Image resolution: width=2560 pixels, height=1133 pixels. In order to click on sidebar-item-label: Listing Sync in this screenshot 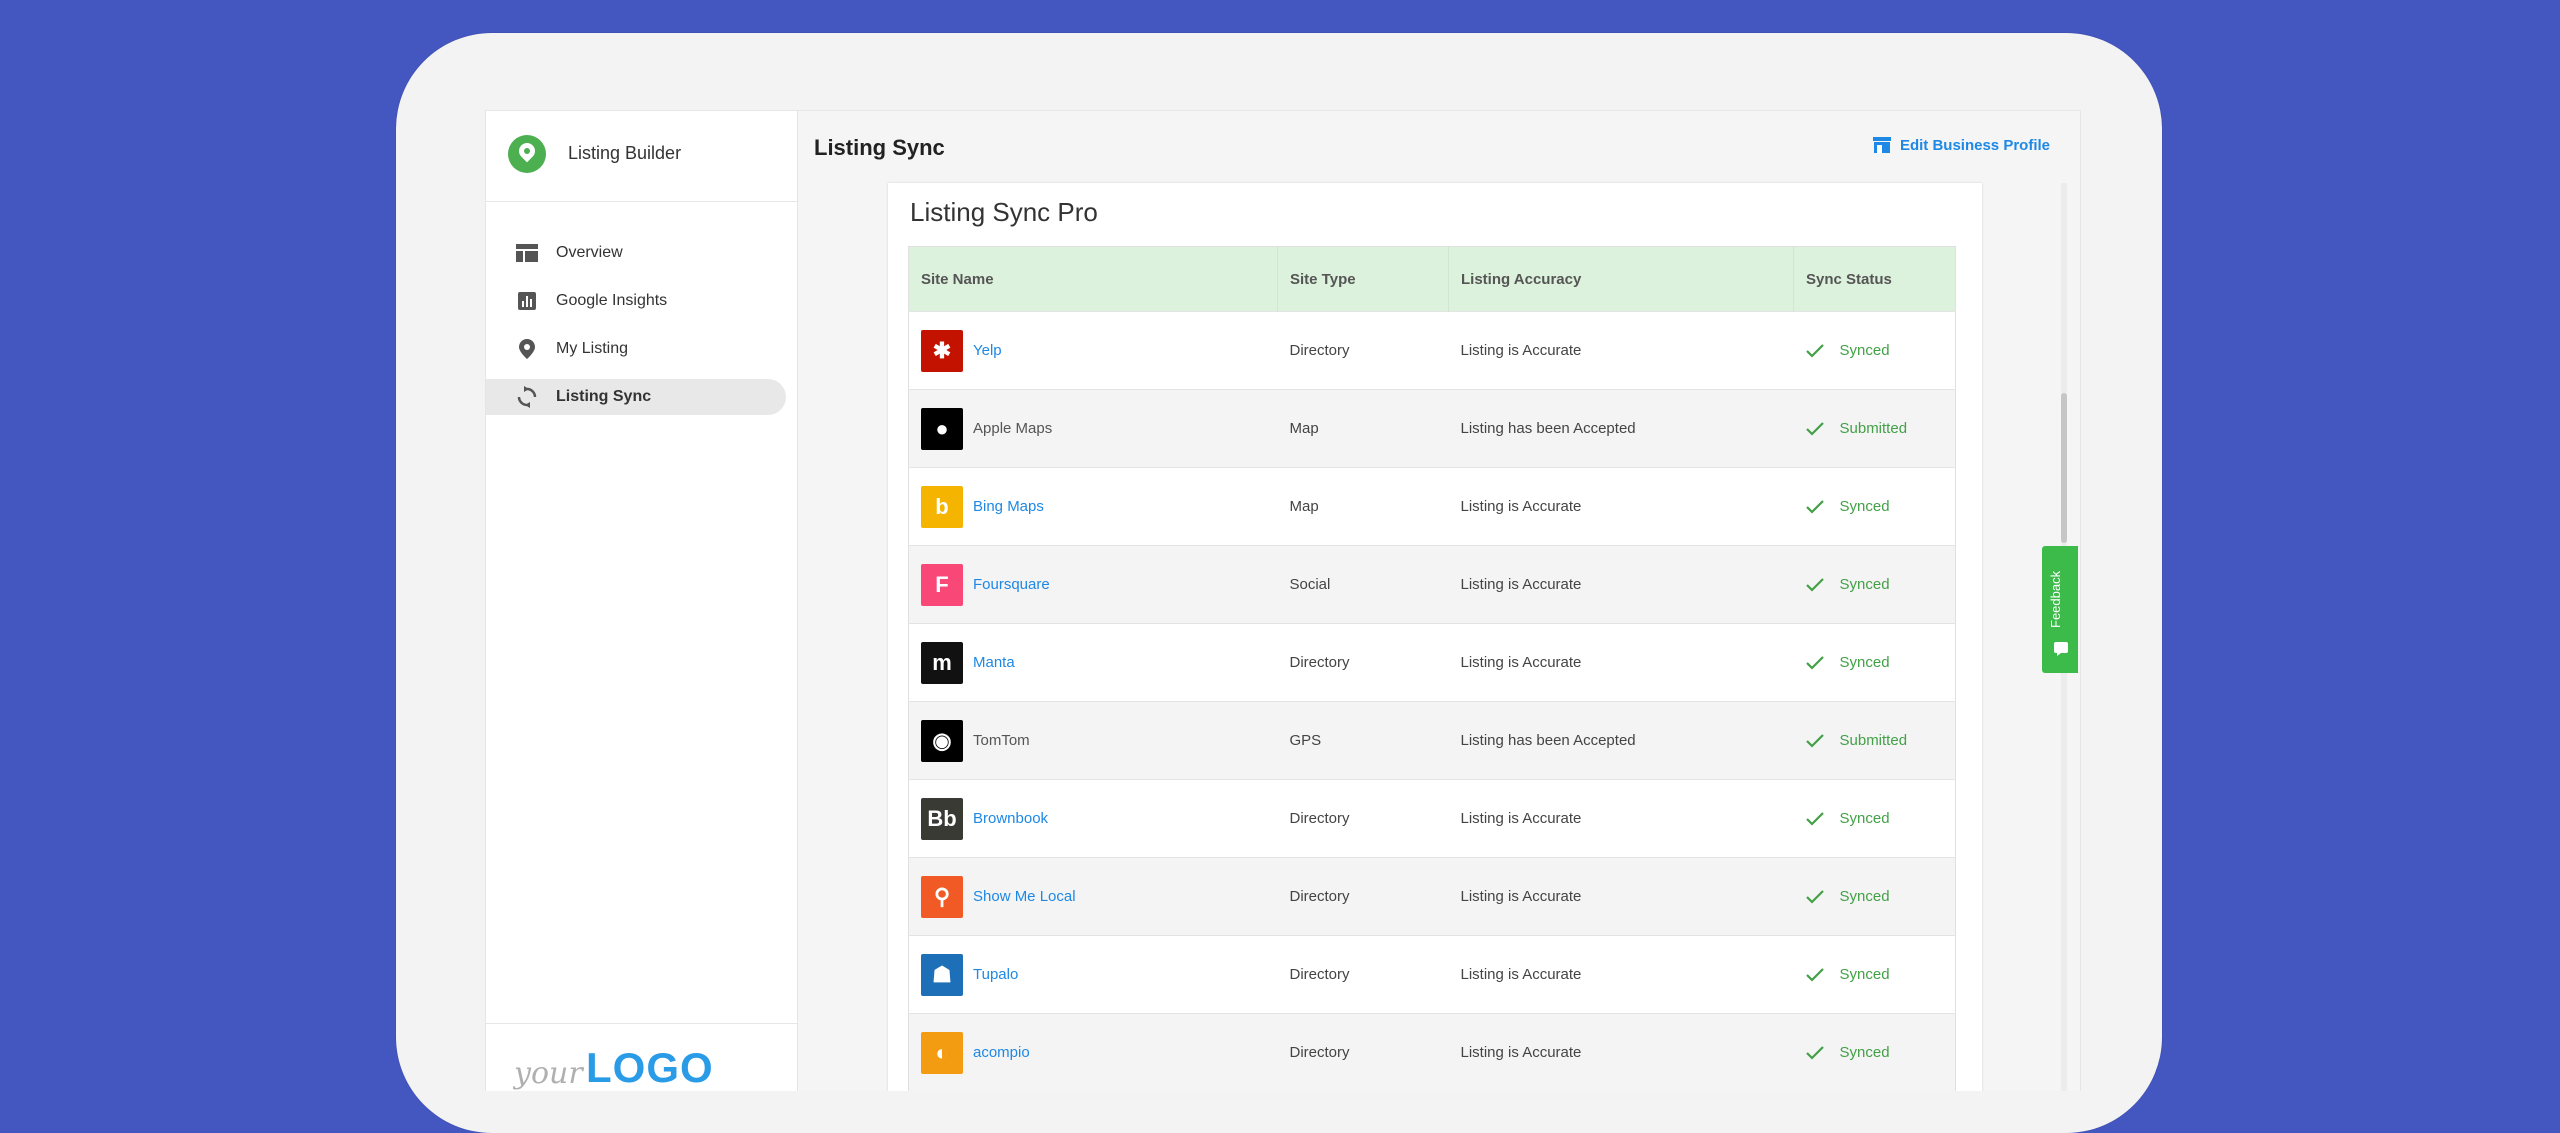, I will do `click(604, 396)`.